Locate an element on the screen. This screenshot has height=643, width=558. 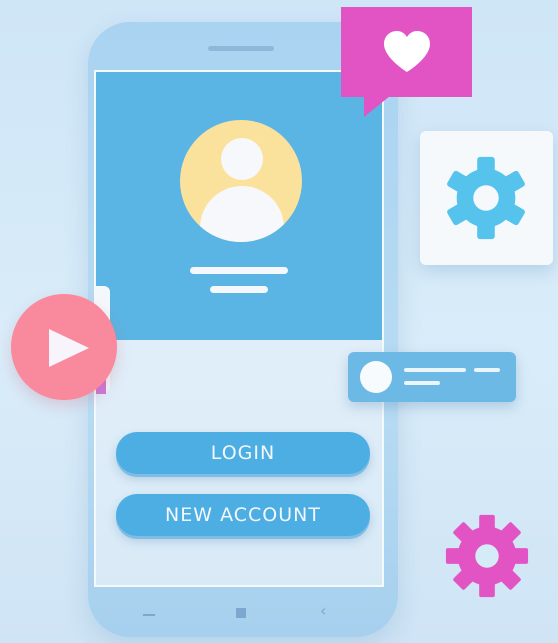
like-notification is located at coordinates (406, 52).